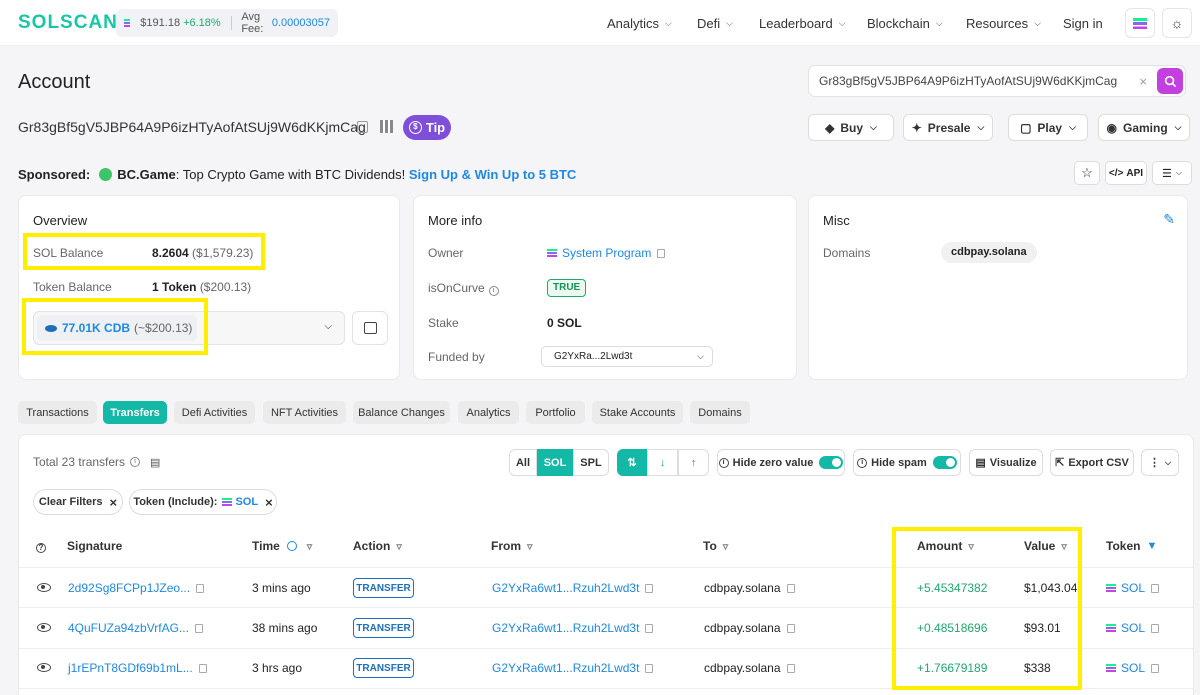 The height and width of the screenshot is (695, 1200). I want to click on export-csv-button: ⇱ Export CSV, so click(1092, 462).